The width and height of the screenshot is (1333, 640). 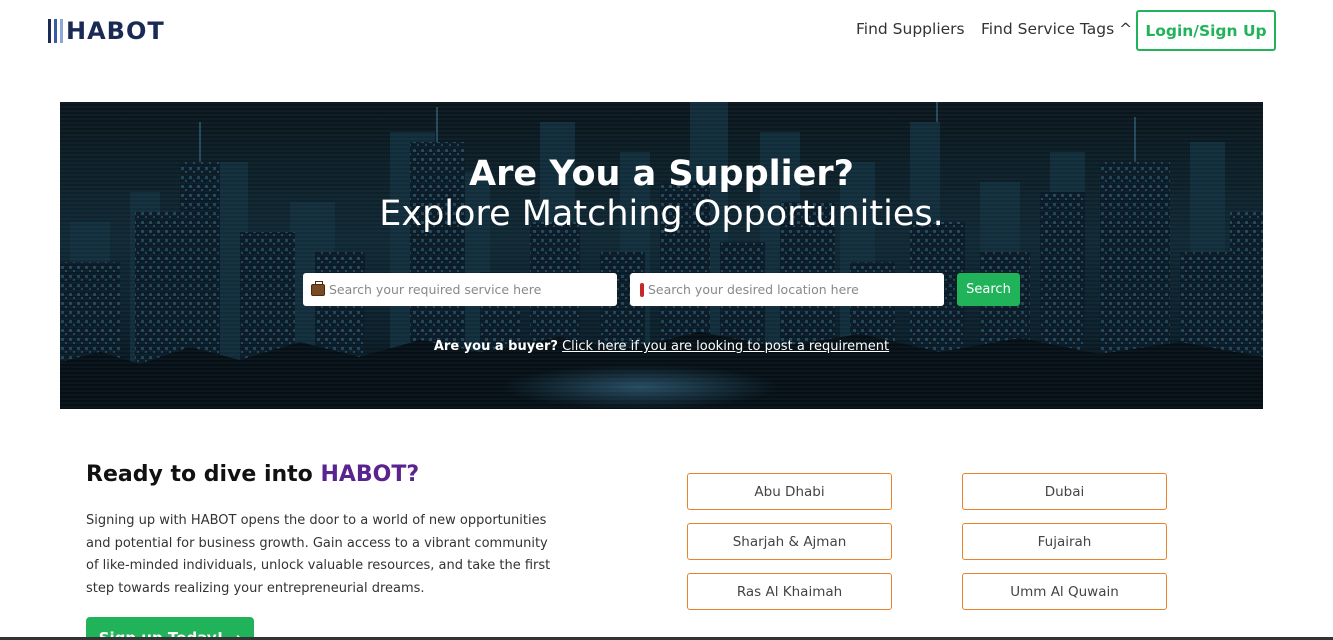 I want to click on intro-heading: Ready to dive into HABOT?, so click(x=252, y=474).